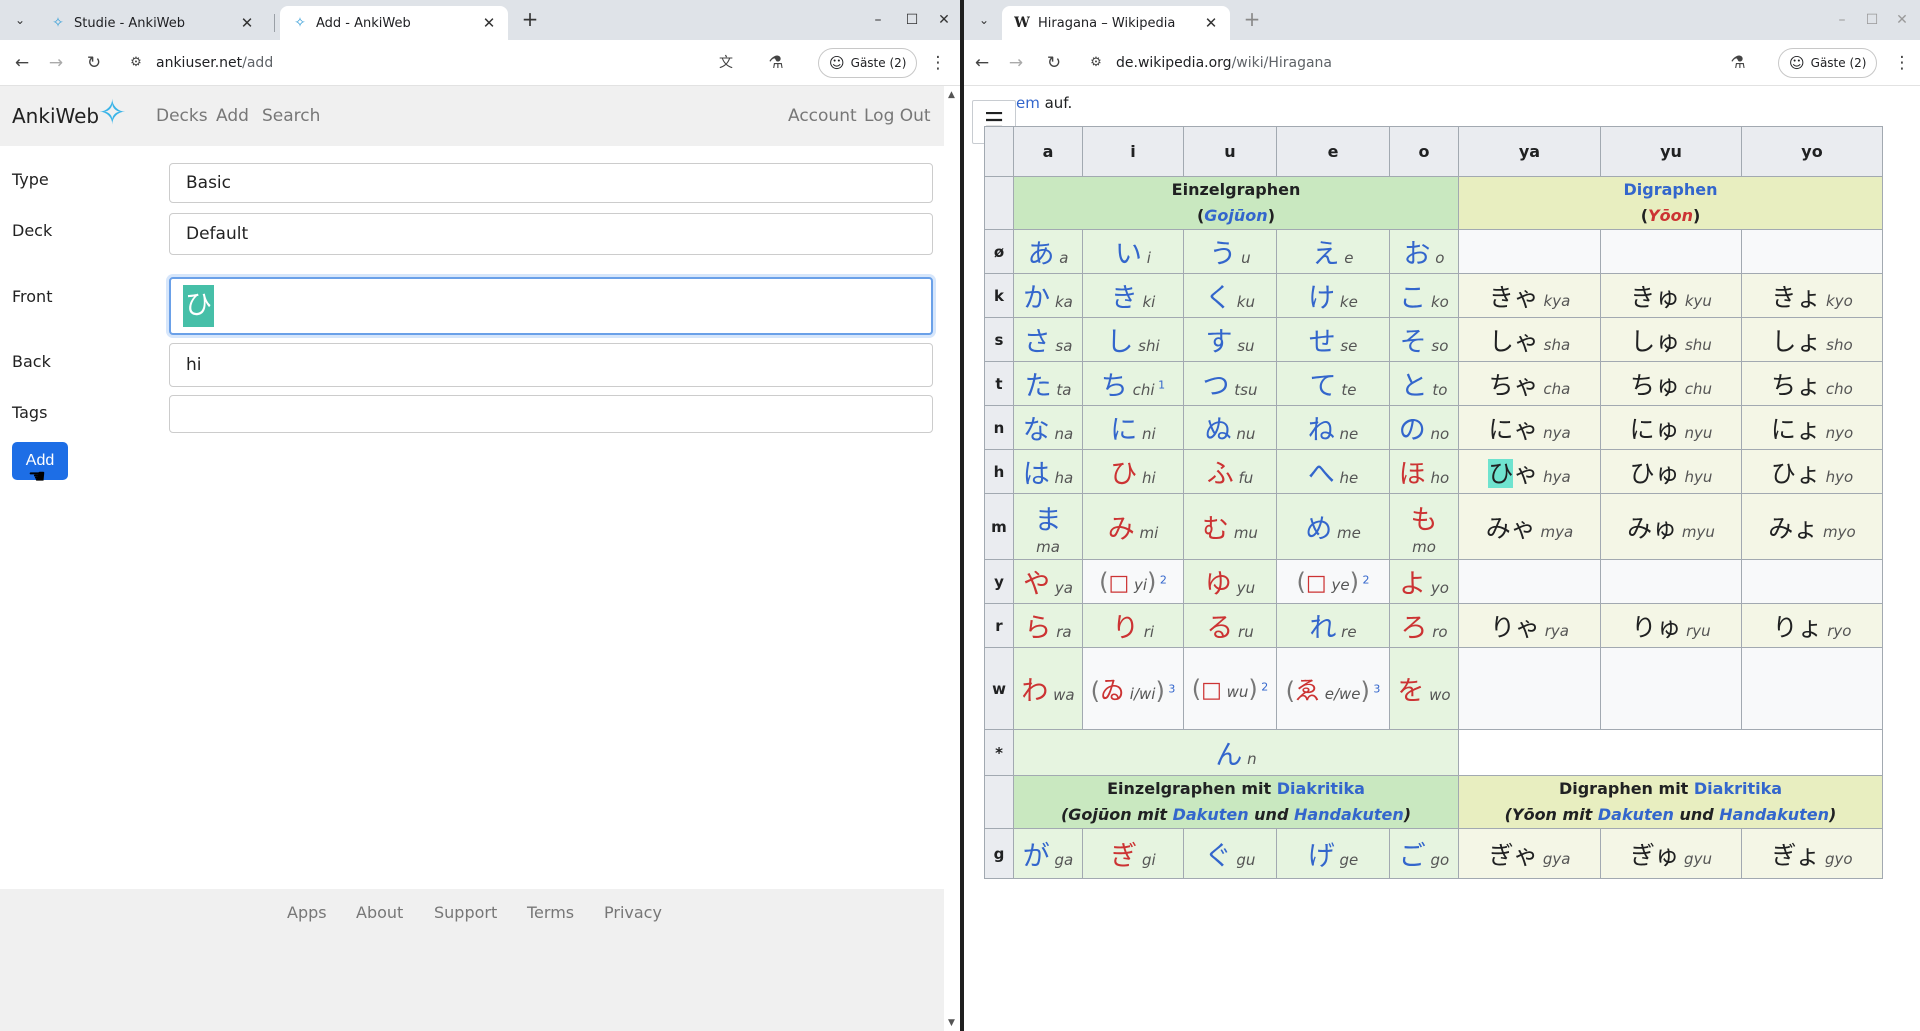 The height and width of the screenshot is (1031, 1920). I want to click on nav-logout: Log Out, so click(897, 116).